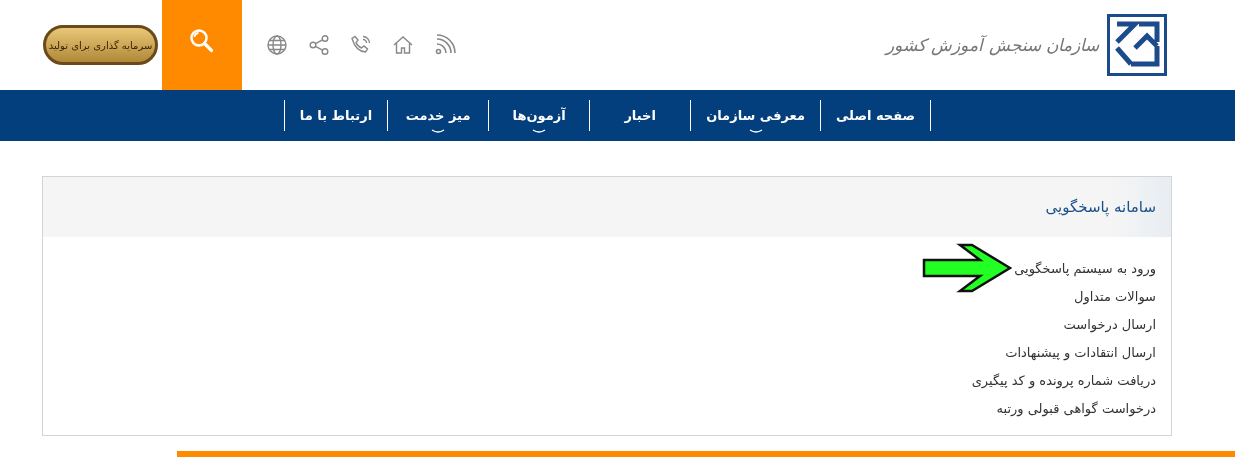  I want to click on share-icon, so click(319, 45).